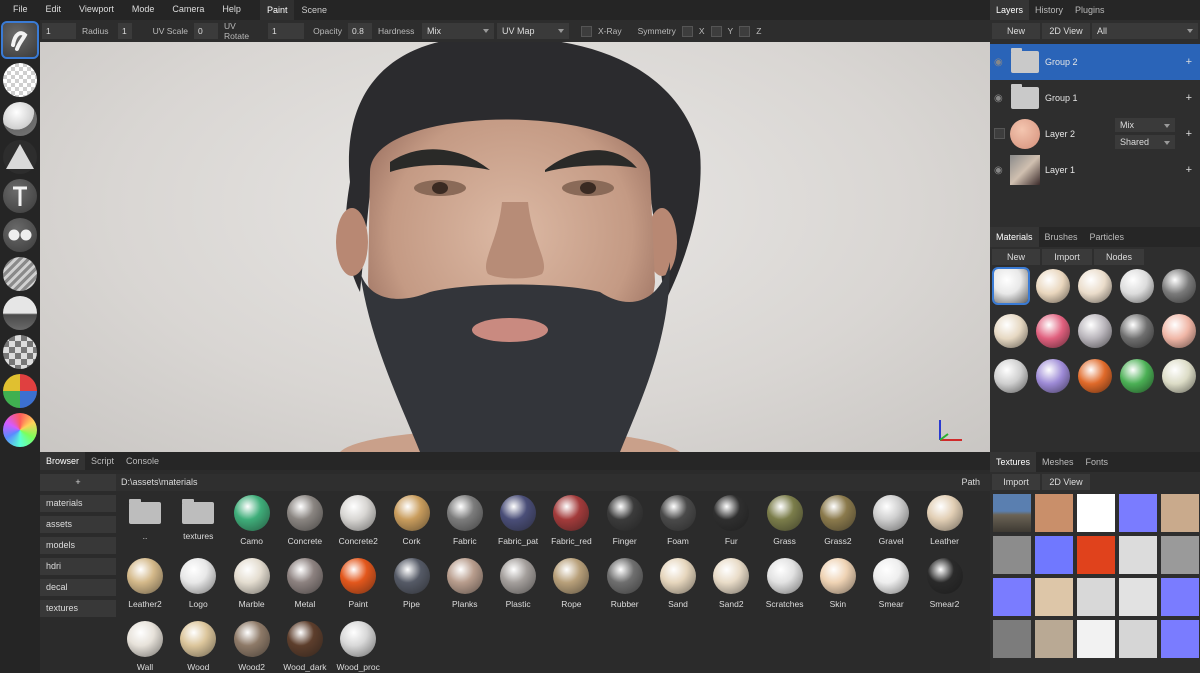 The width and height of the screenshot is (1200, 673). I want to click on material-item: Grass, so click(785, 520).